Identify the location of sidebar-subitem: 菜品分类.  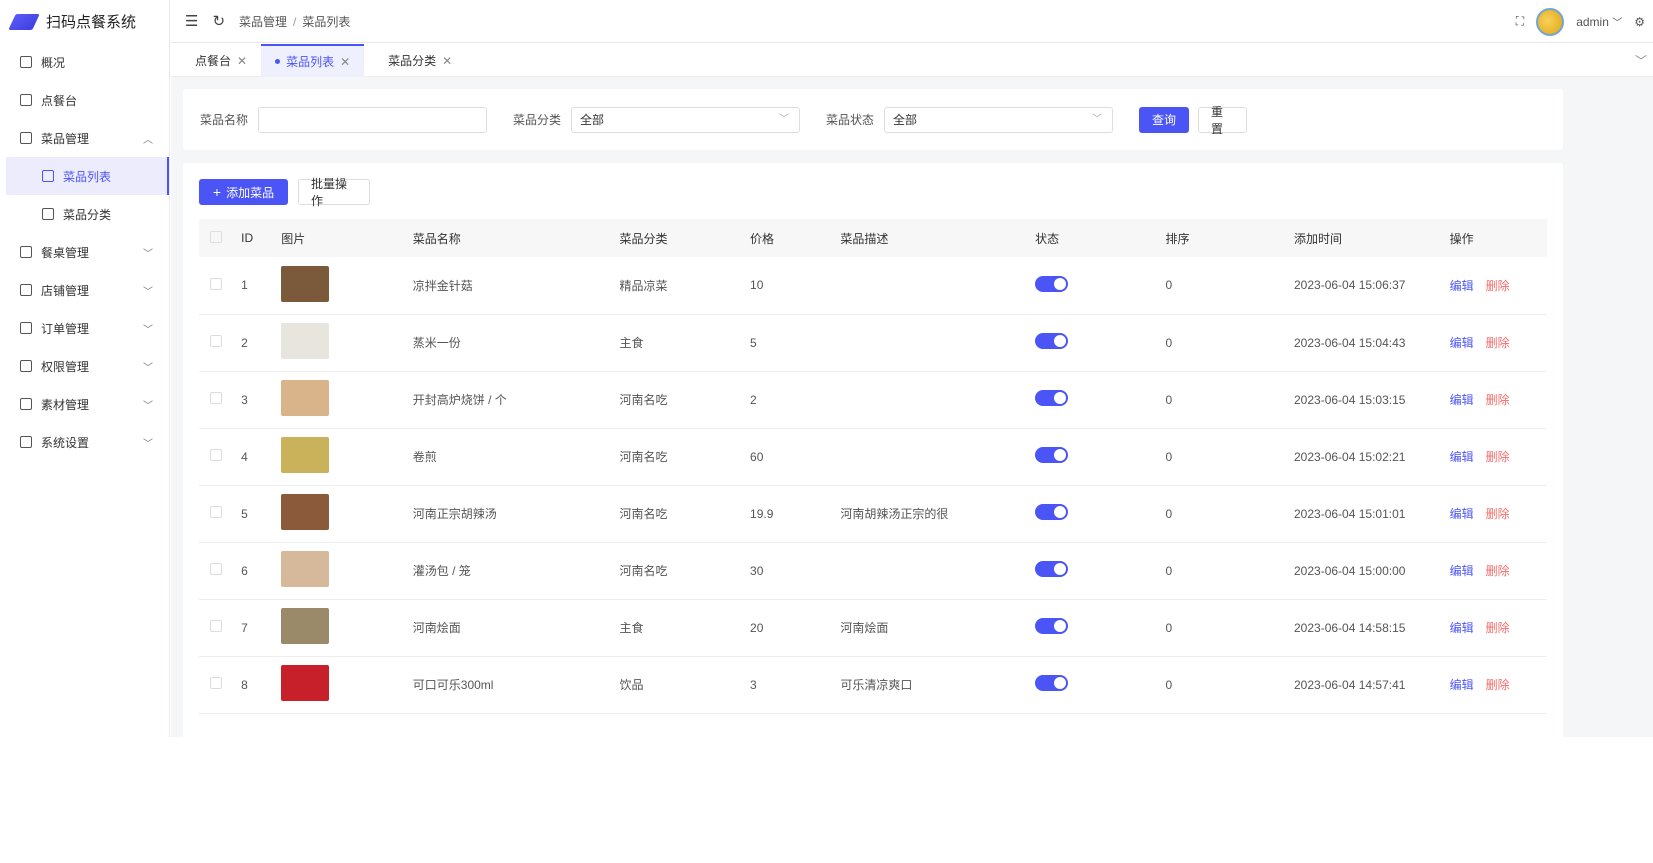
(84, 214).